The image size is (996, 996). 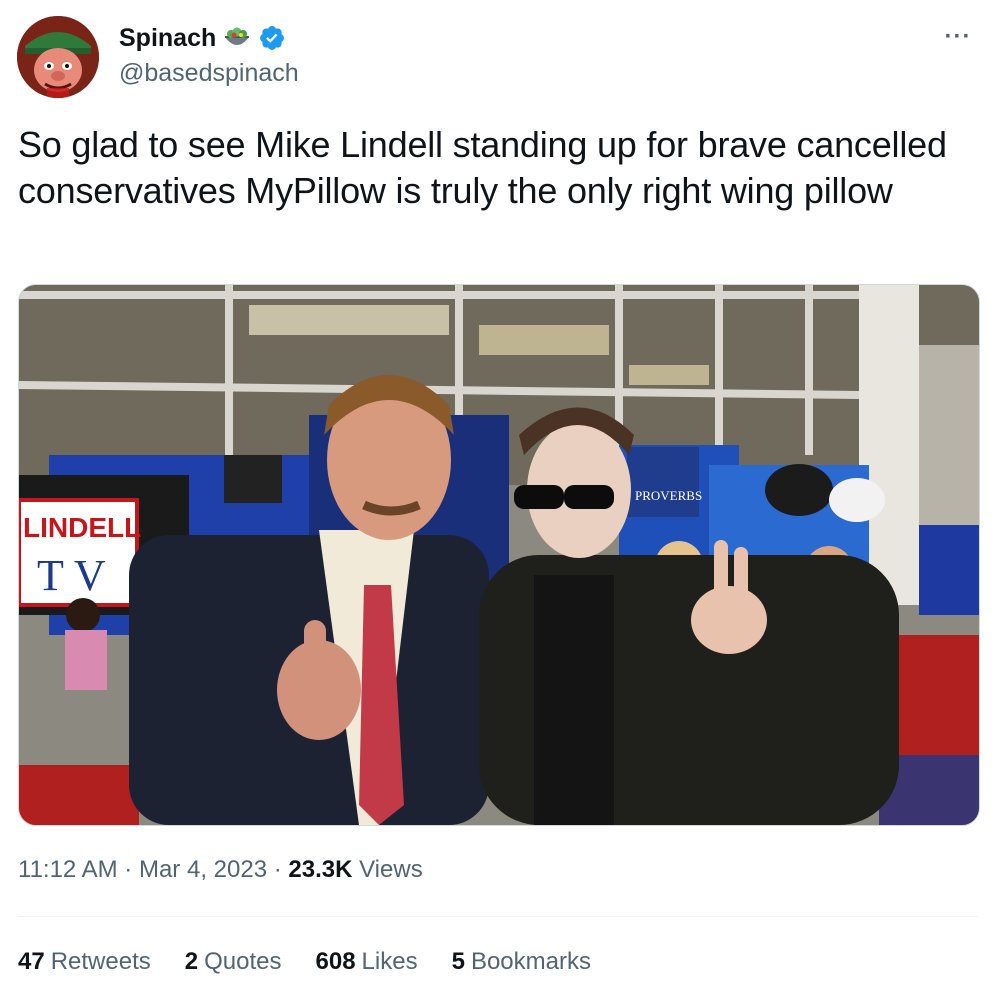 I want to click on likes-stat: 608 Likes, so click(x=367, y=962).